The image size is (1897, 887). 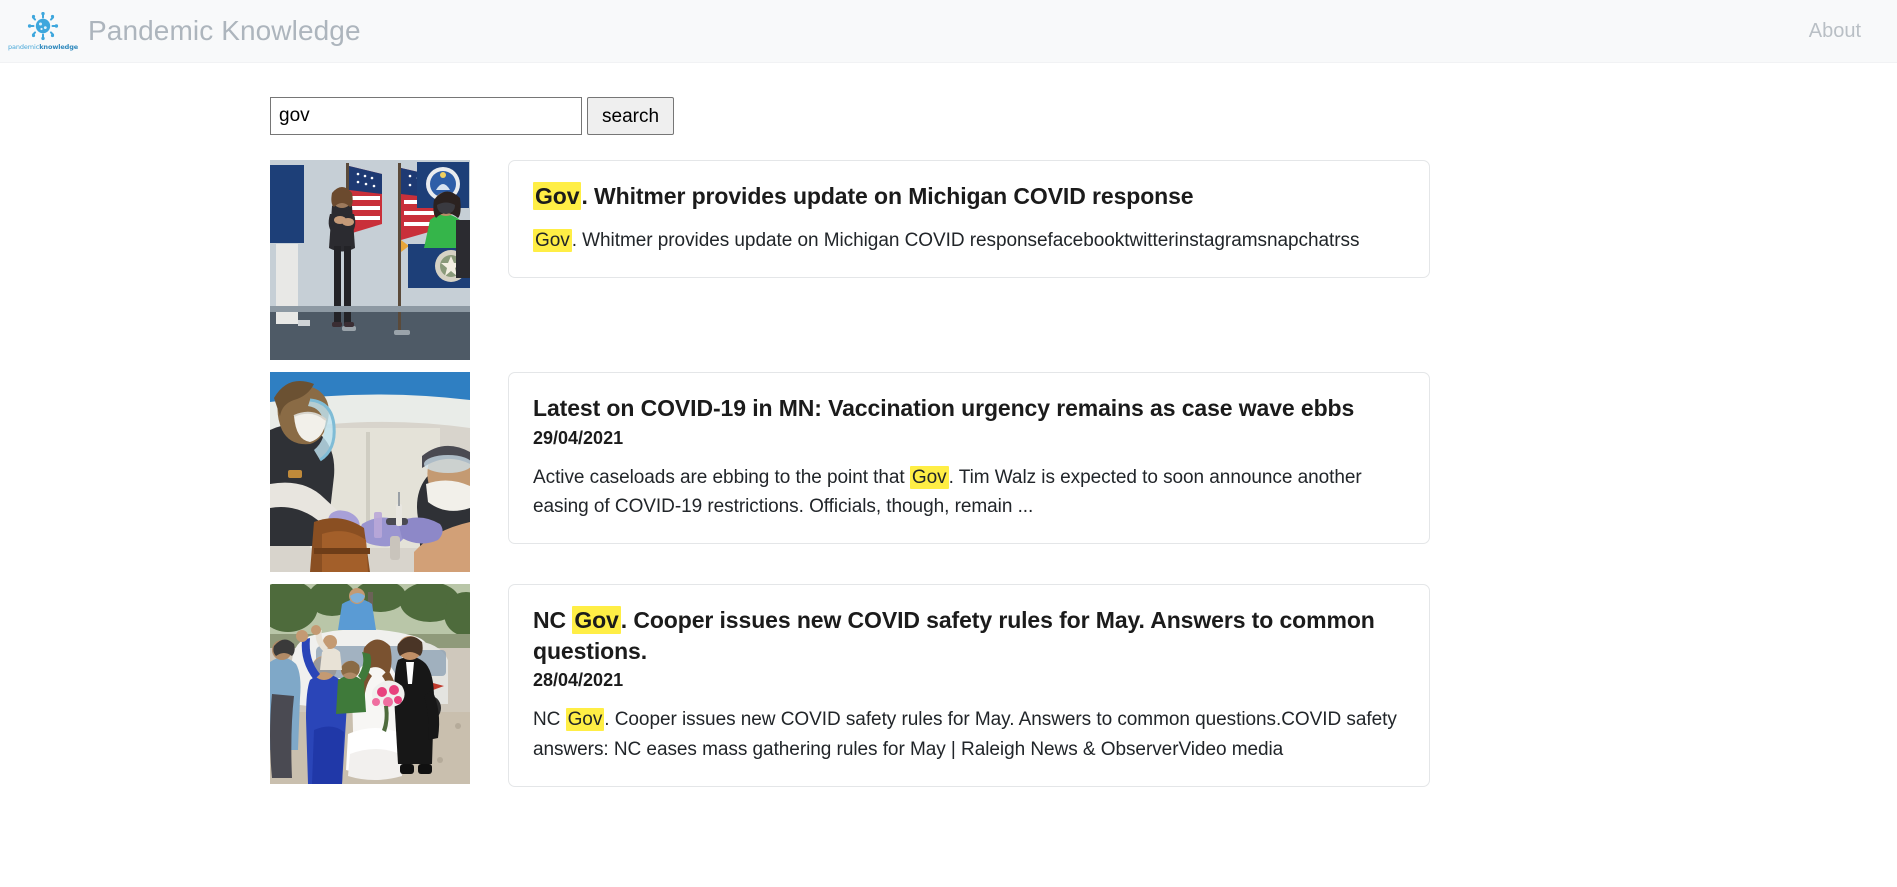 I want to click on brand-home-link: pandemicknowledge Pandemic Knowledge, so click(x=184, y=31).